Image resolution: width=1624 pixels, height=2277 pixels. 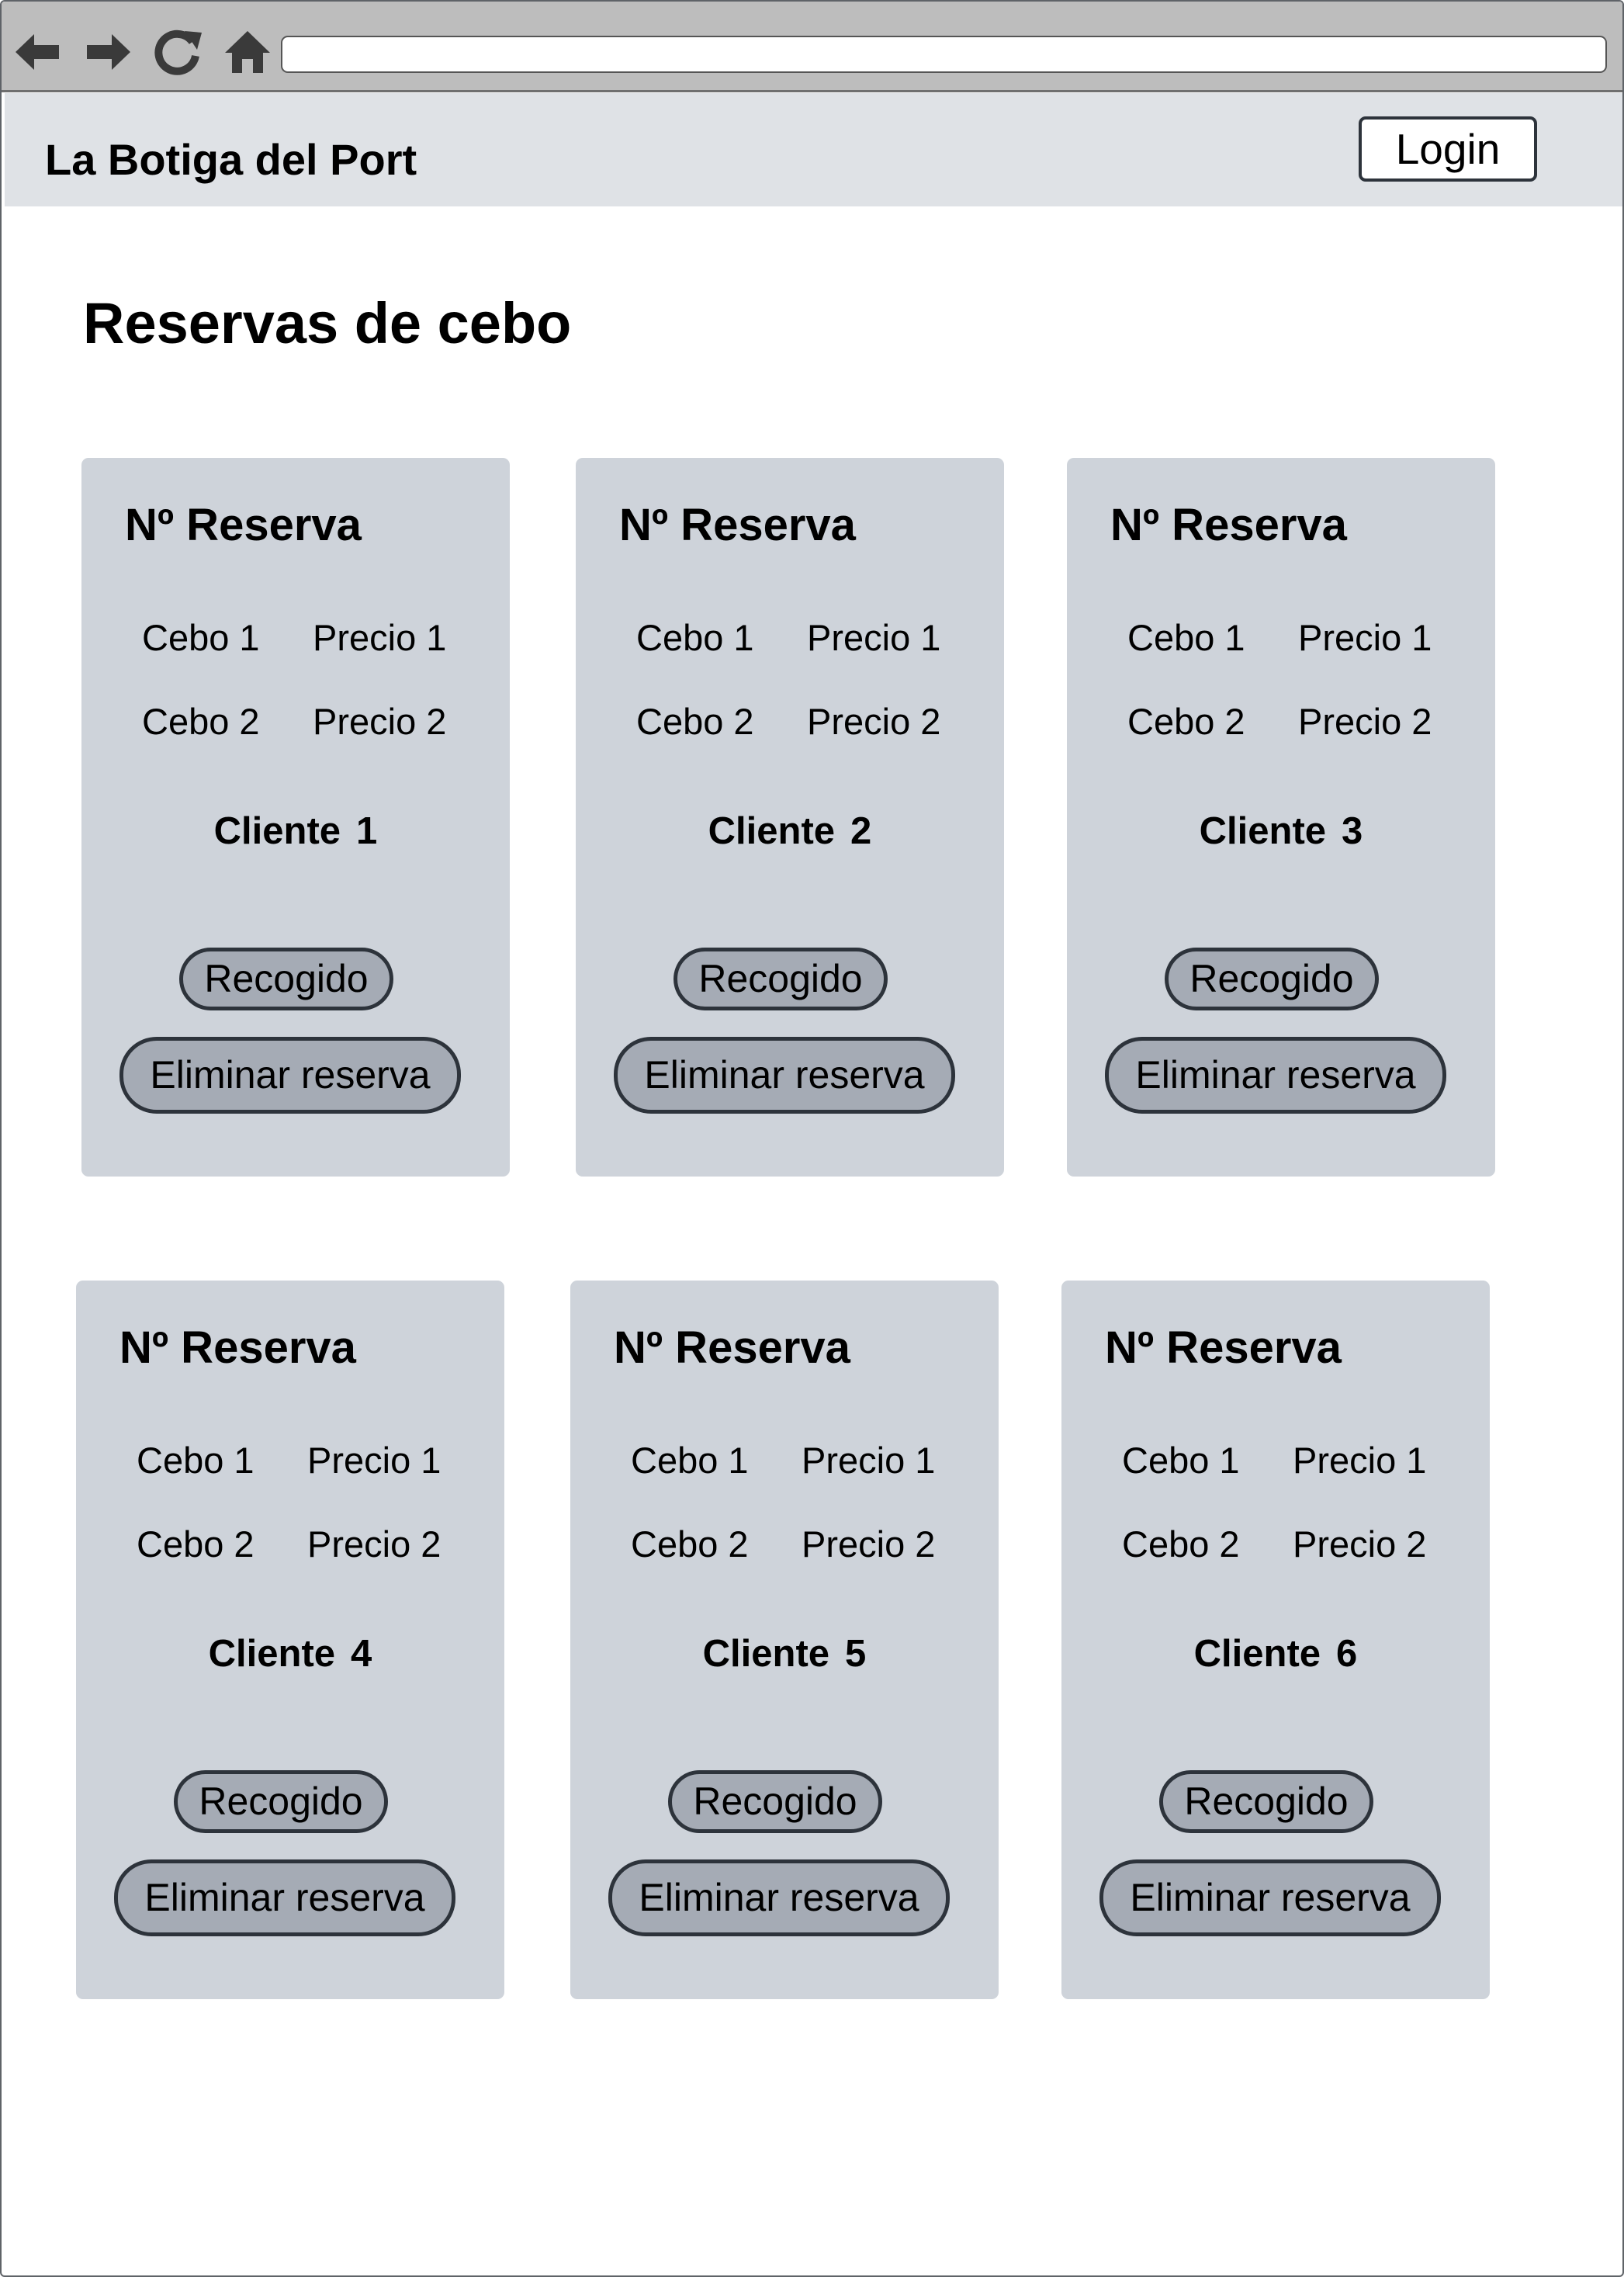 I want to click on client-label: Cliente 1, so click(x=295, y=832).